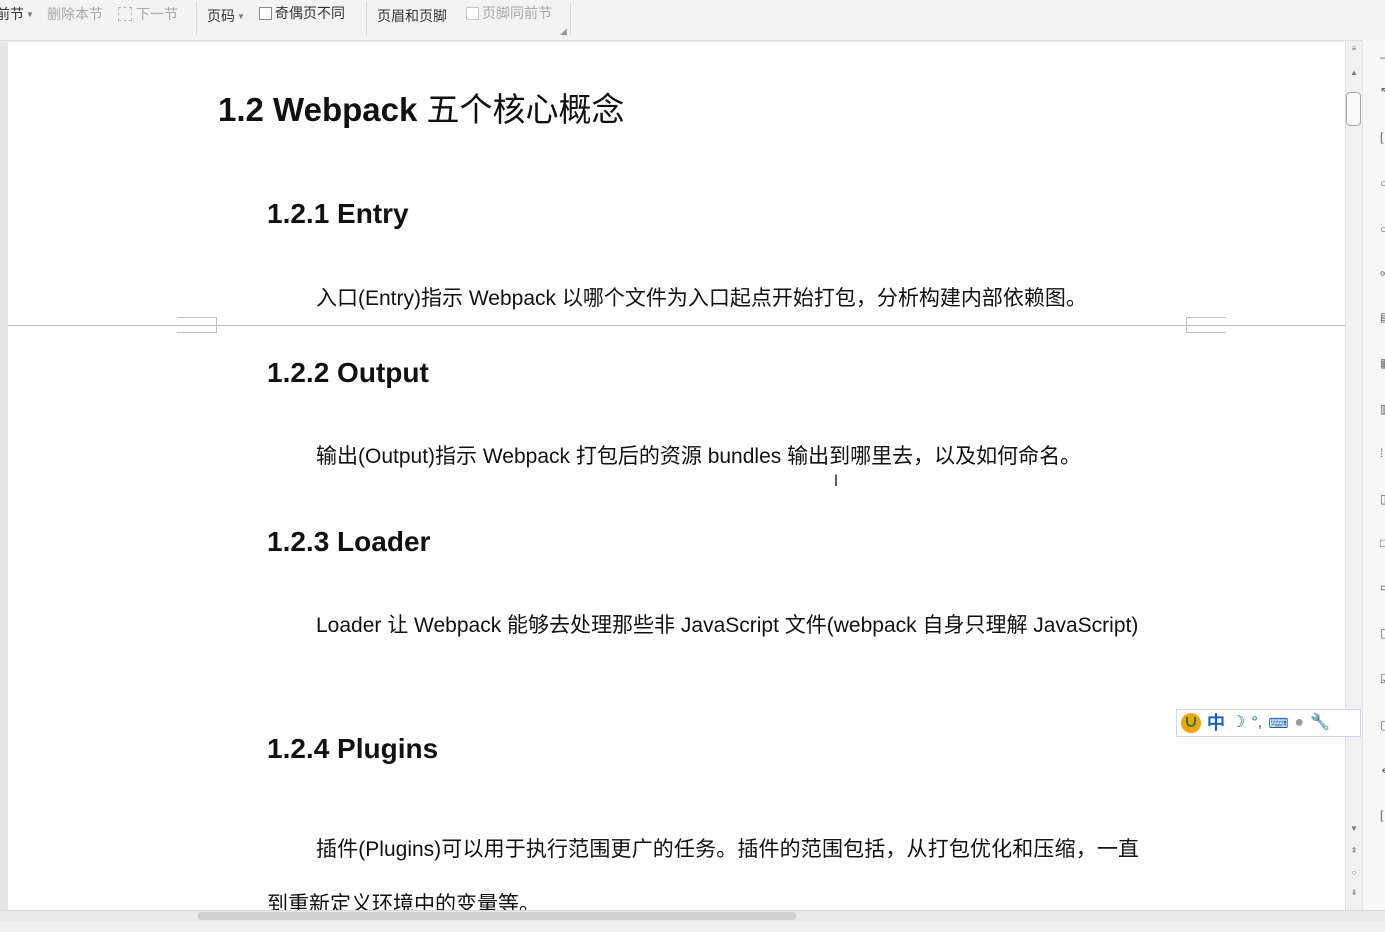 The width and height of the screenshot is (1385, 932). I want to click on chart-icon: ▥, so click(1382, 409).